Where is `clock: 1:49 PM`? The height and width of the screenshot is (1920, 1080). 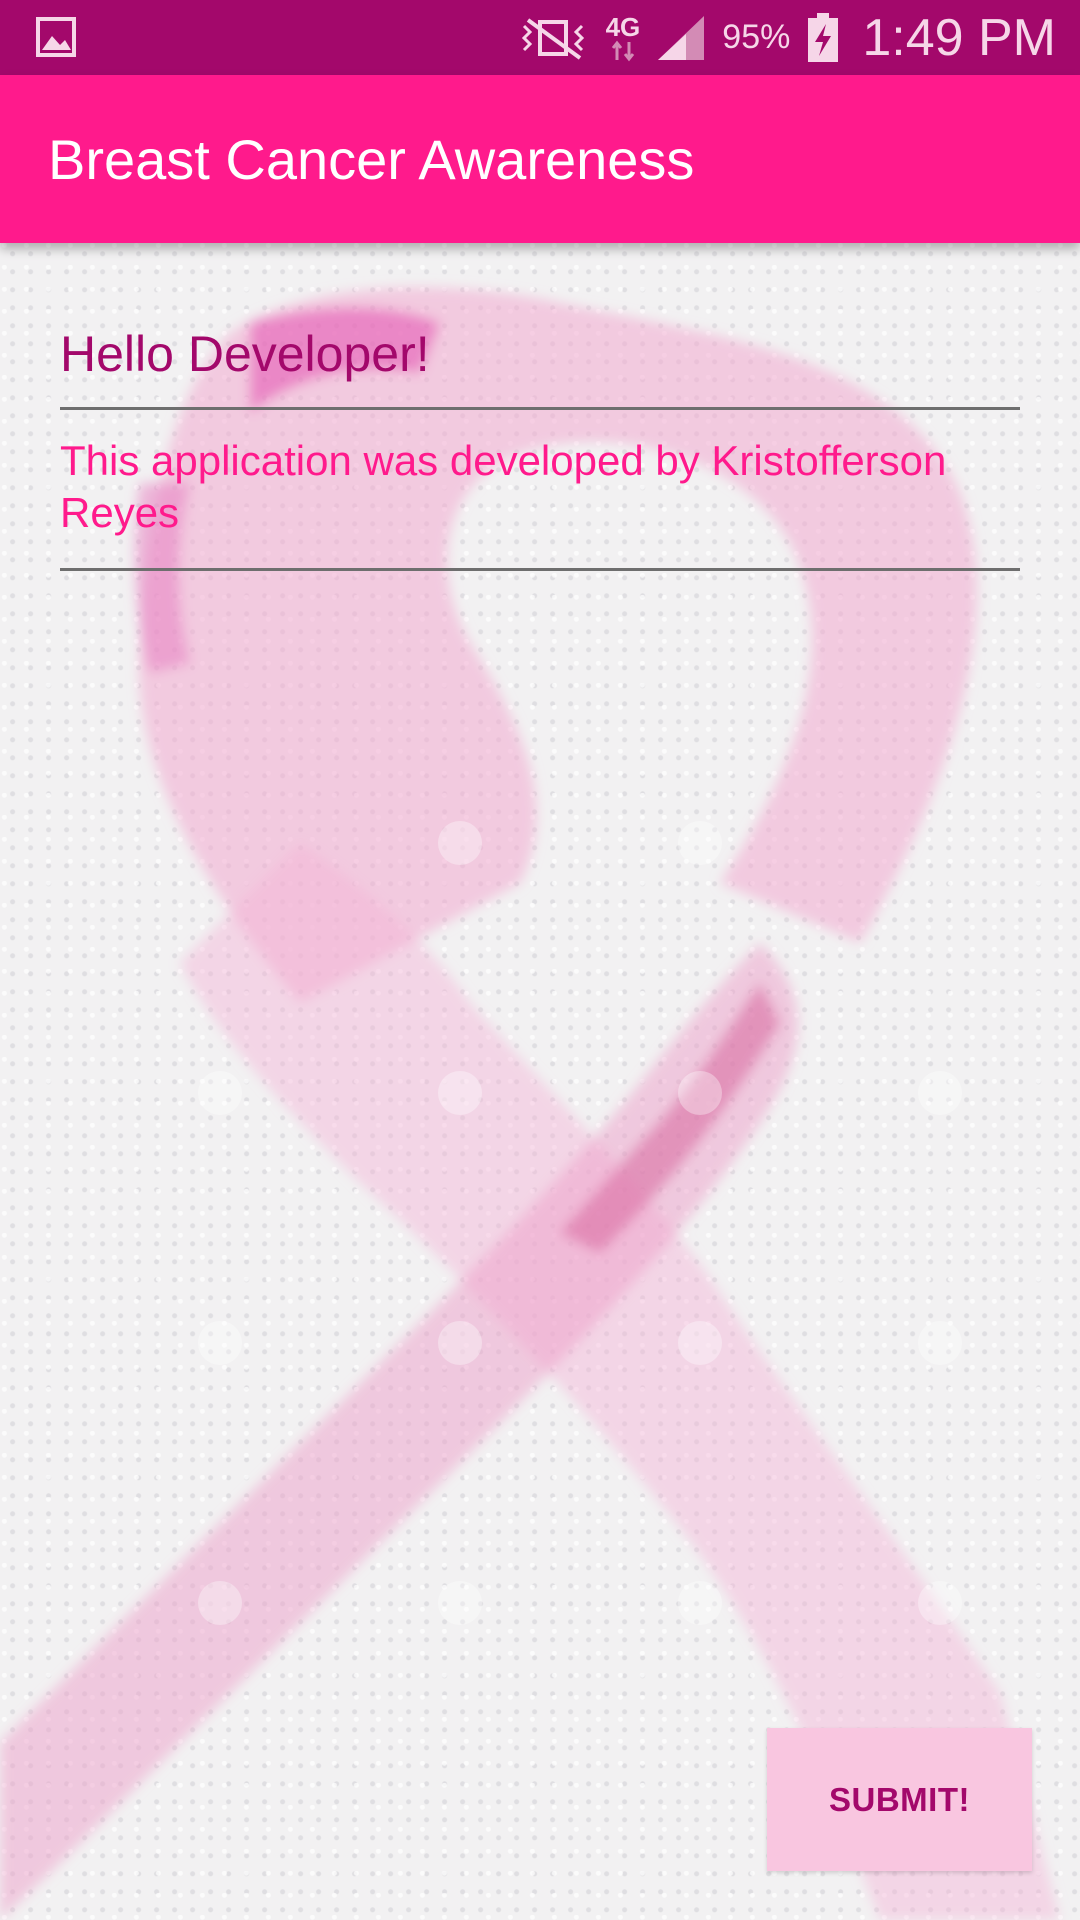
clock: 1:49 PM is located at coordinates (959, 37).